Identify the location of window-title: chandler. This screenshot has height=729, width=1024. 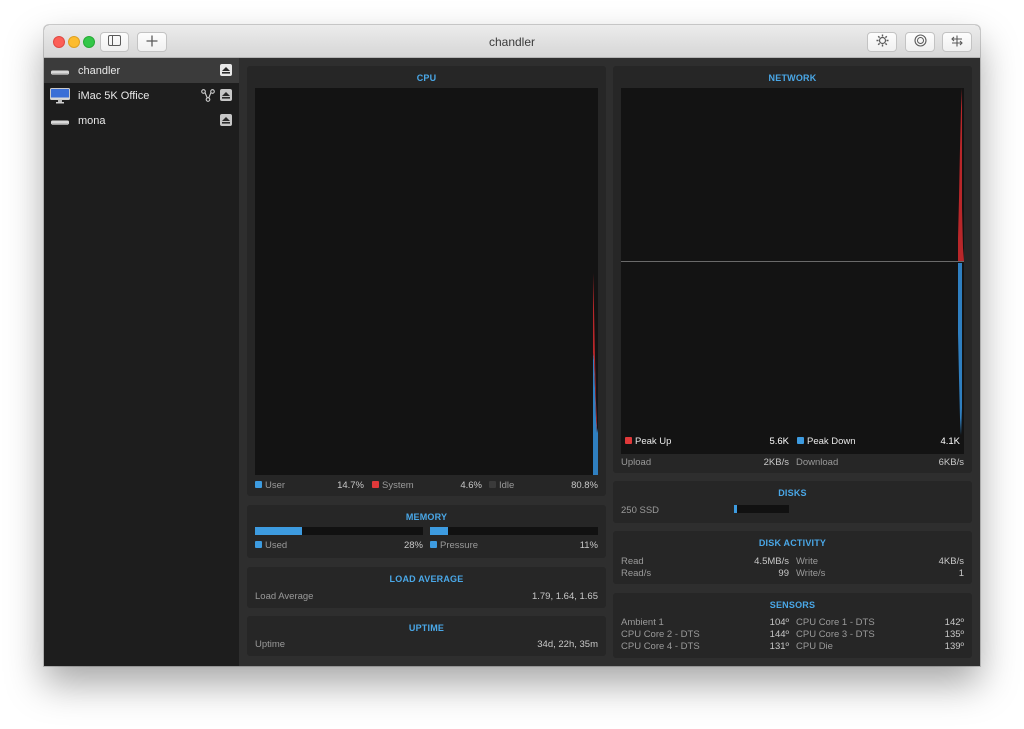
(512, 42).